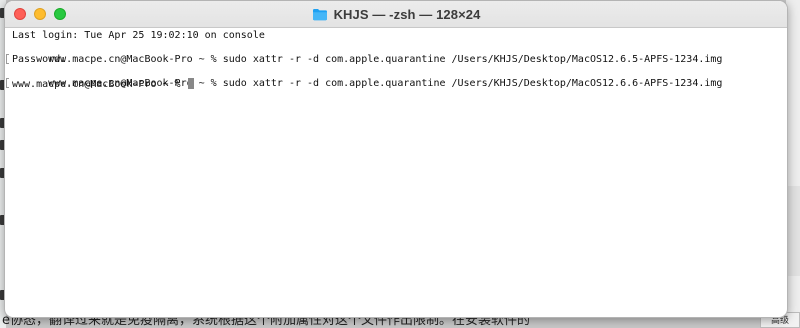  I want to click on terminal-prompt: www.macpe.cn@MacBook-Pro ~ %, so click(99, 84).